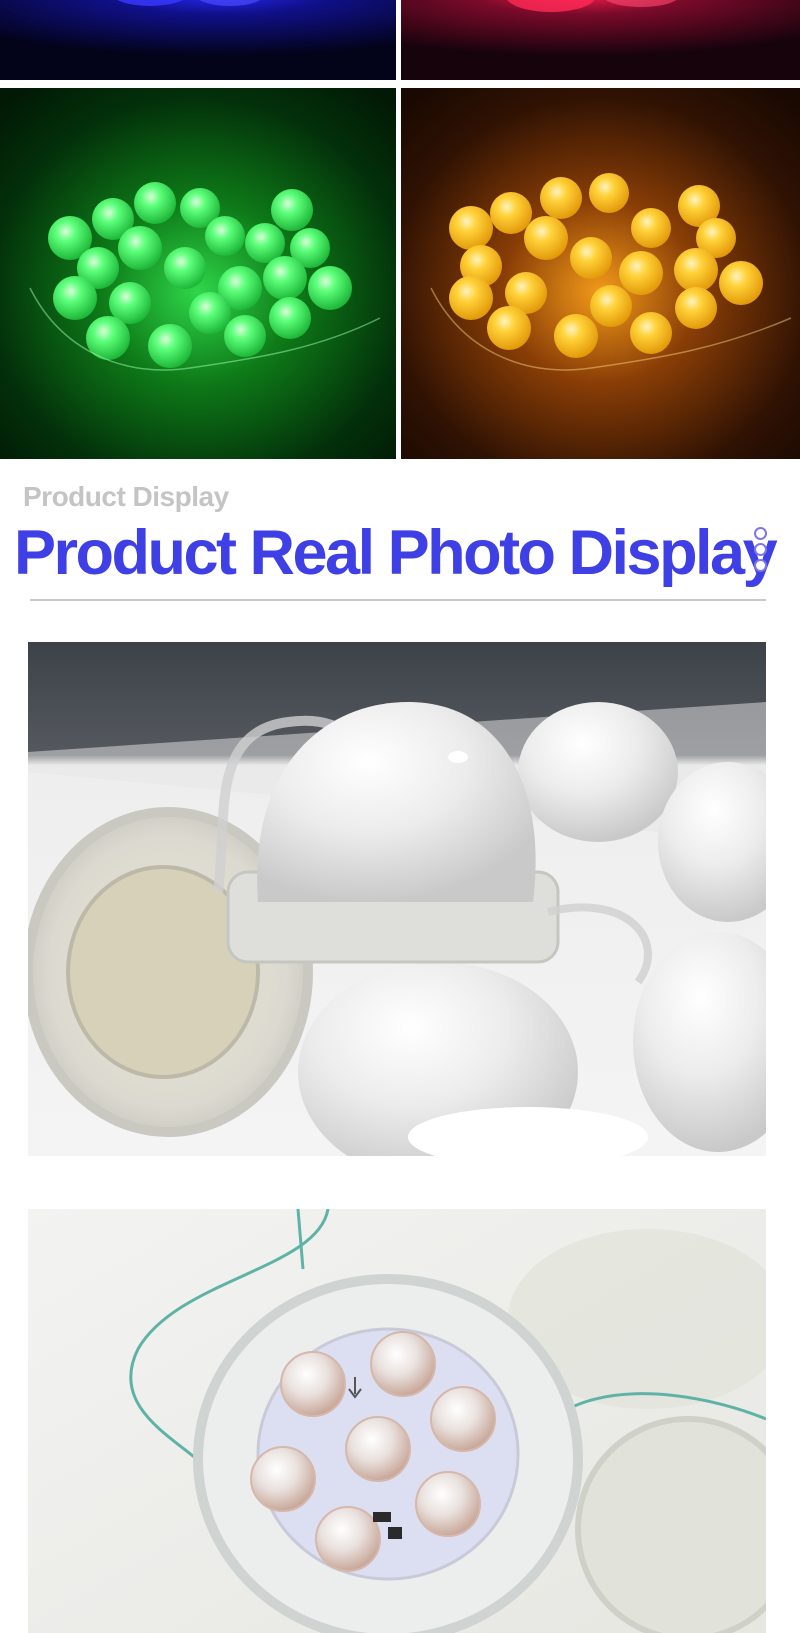 Image resolution: width=800 pixels, height=1633 pixels. What do you see at coordinates (396, 553) in the screenshot?
I see `section-title: Product Real Photo Display` at bounding box center [396, 553].